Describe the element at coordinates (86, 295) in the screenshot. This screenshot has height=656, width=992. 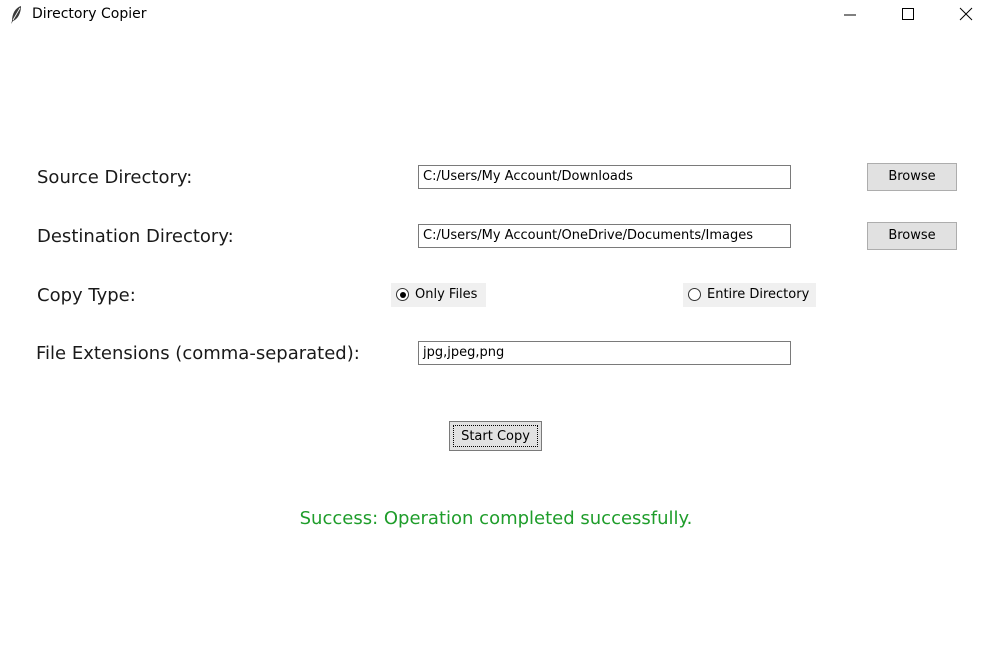
I see `copy-type-label: Copy Type:` at that location.